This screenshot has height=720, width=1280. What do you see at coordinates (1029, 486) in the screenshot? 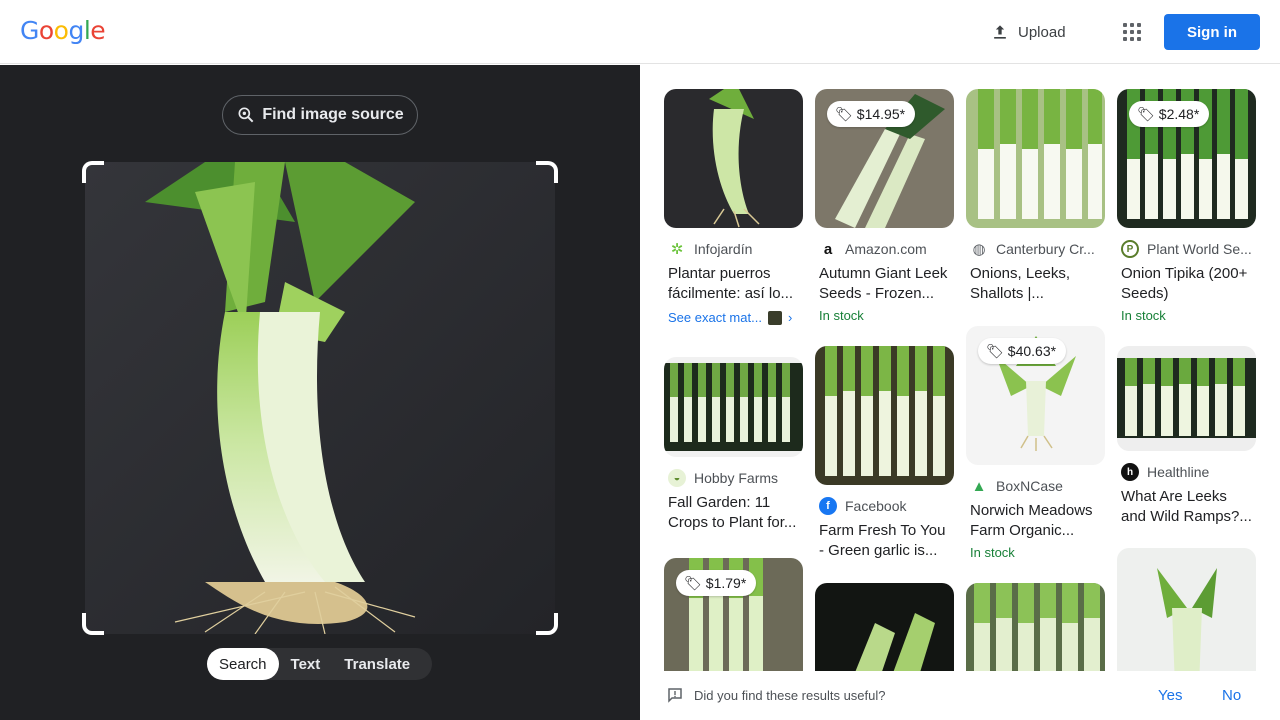
I see `source-name: BoxNCase` at bounding box center [1029, 486].